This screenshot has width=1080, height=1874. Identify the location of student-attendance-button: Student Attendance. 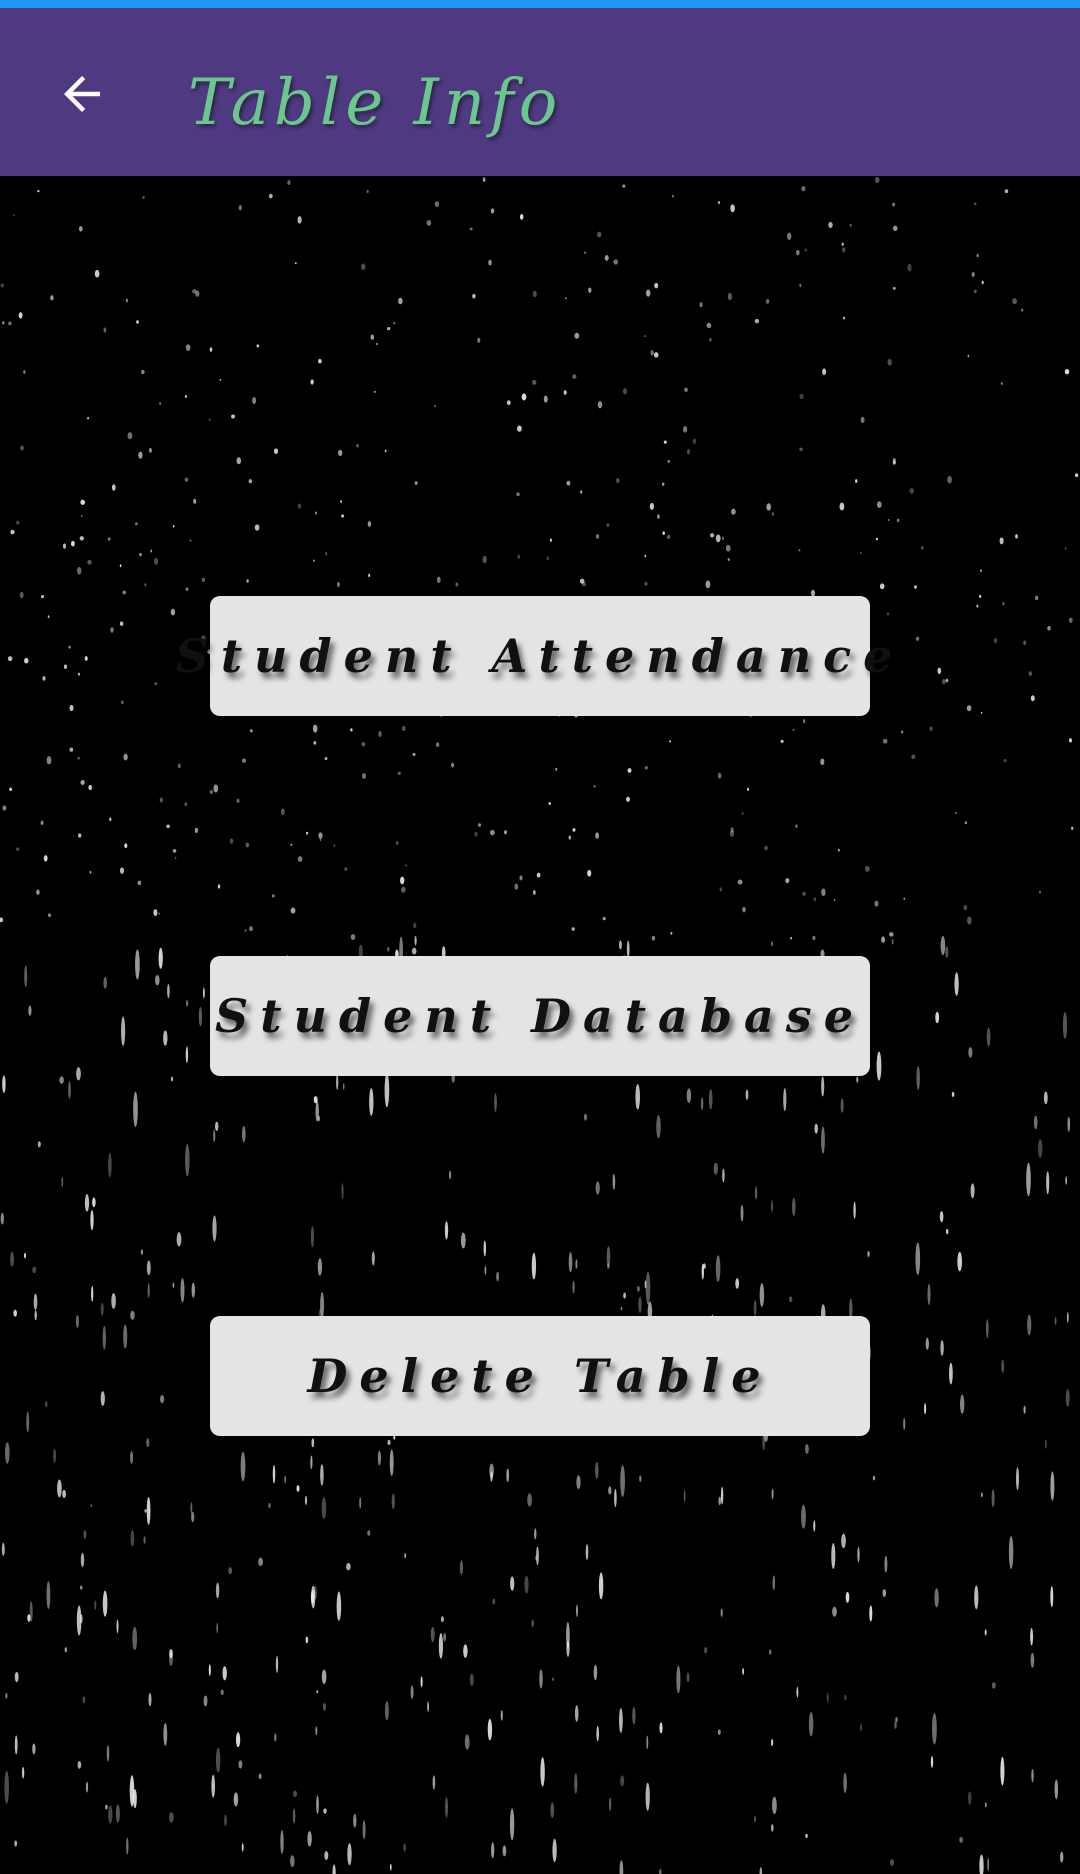
(534, 656).